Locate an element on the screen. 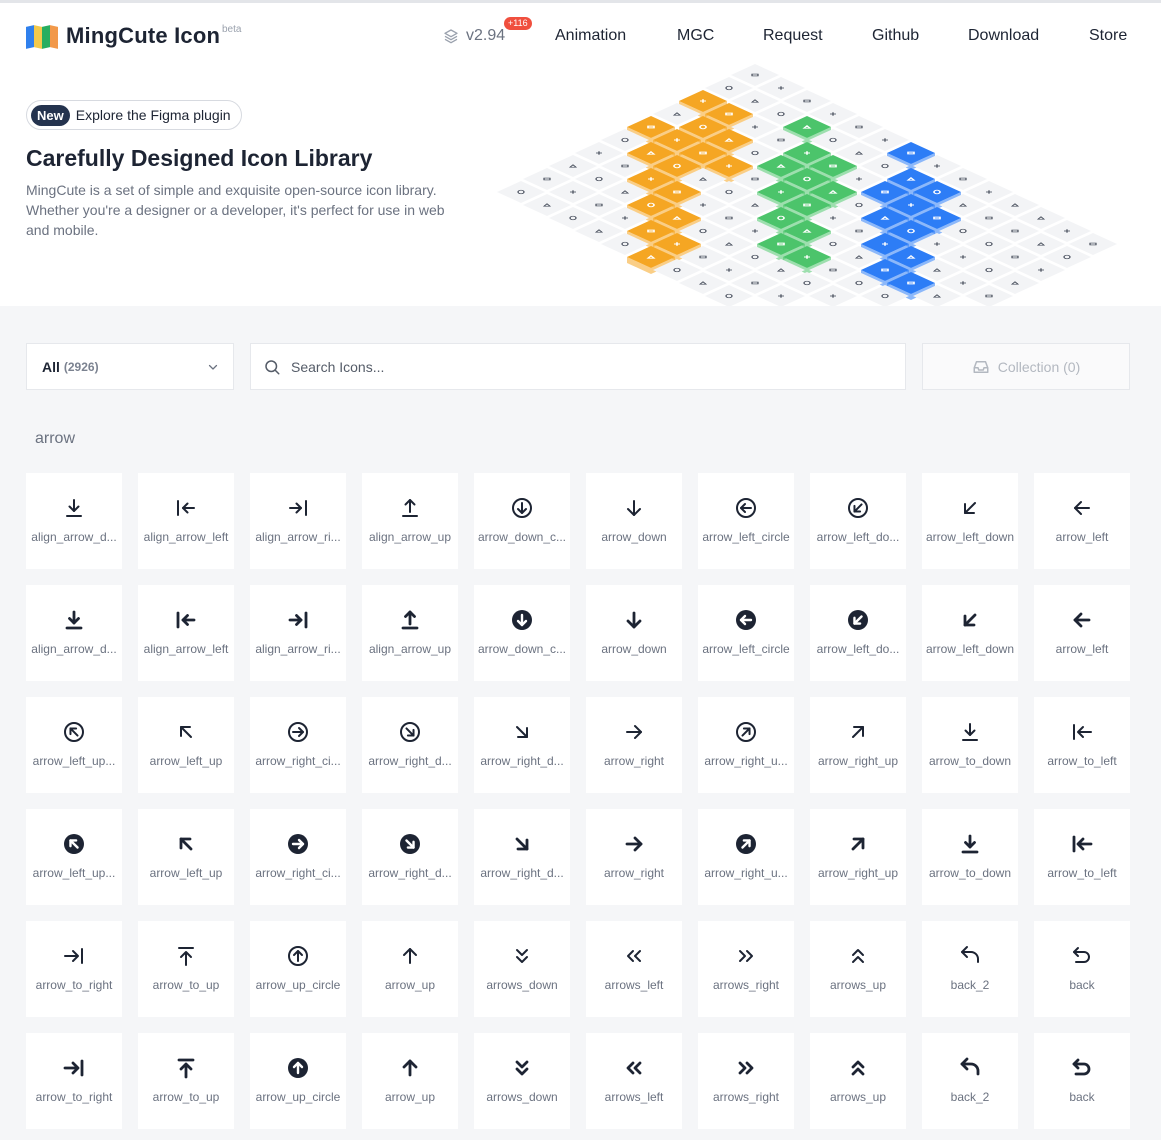 This screenshot has width=1161, height=1140. figma-plugin-pill: New Explore the Figma plugin is located at coordinates (134, 115).